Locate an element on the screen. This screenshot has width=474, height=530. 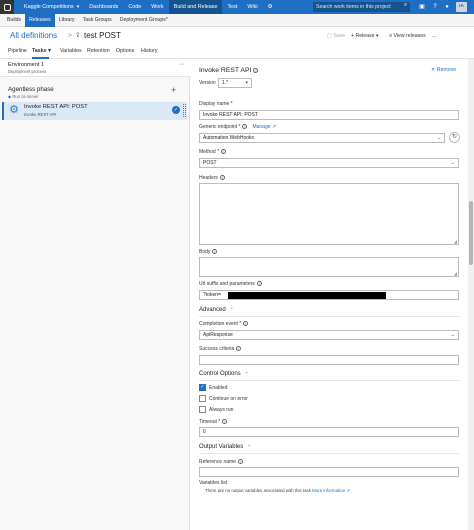
subnav-releases: Releases is located at coordinates (40, 20).